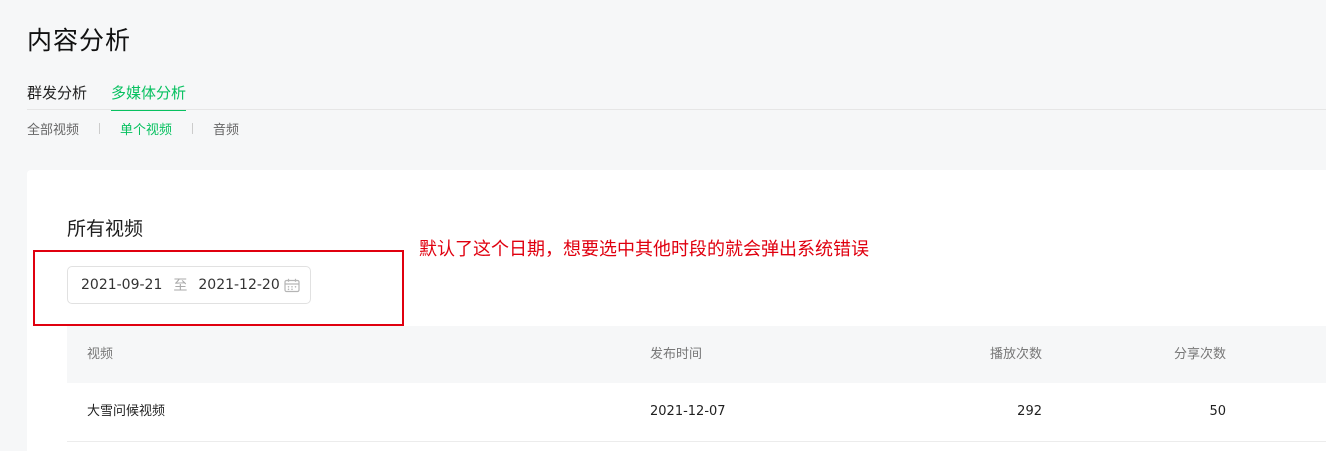 This screenshot has width=1326, height=451. Describe the element at coordinates (107, 96) in the screenshot. I see `main-tabs: 群发分析 多媒体分析` at that location.